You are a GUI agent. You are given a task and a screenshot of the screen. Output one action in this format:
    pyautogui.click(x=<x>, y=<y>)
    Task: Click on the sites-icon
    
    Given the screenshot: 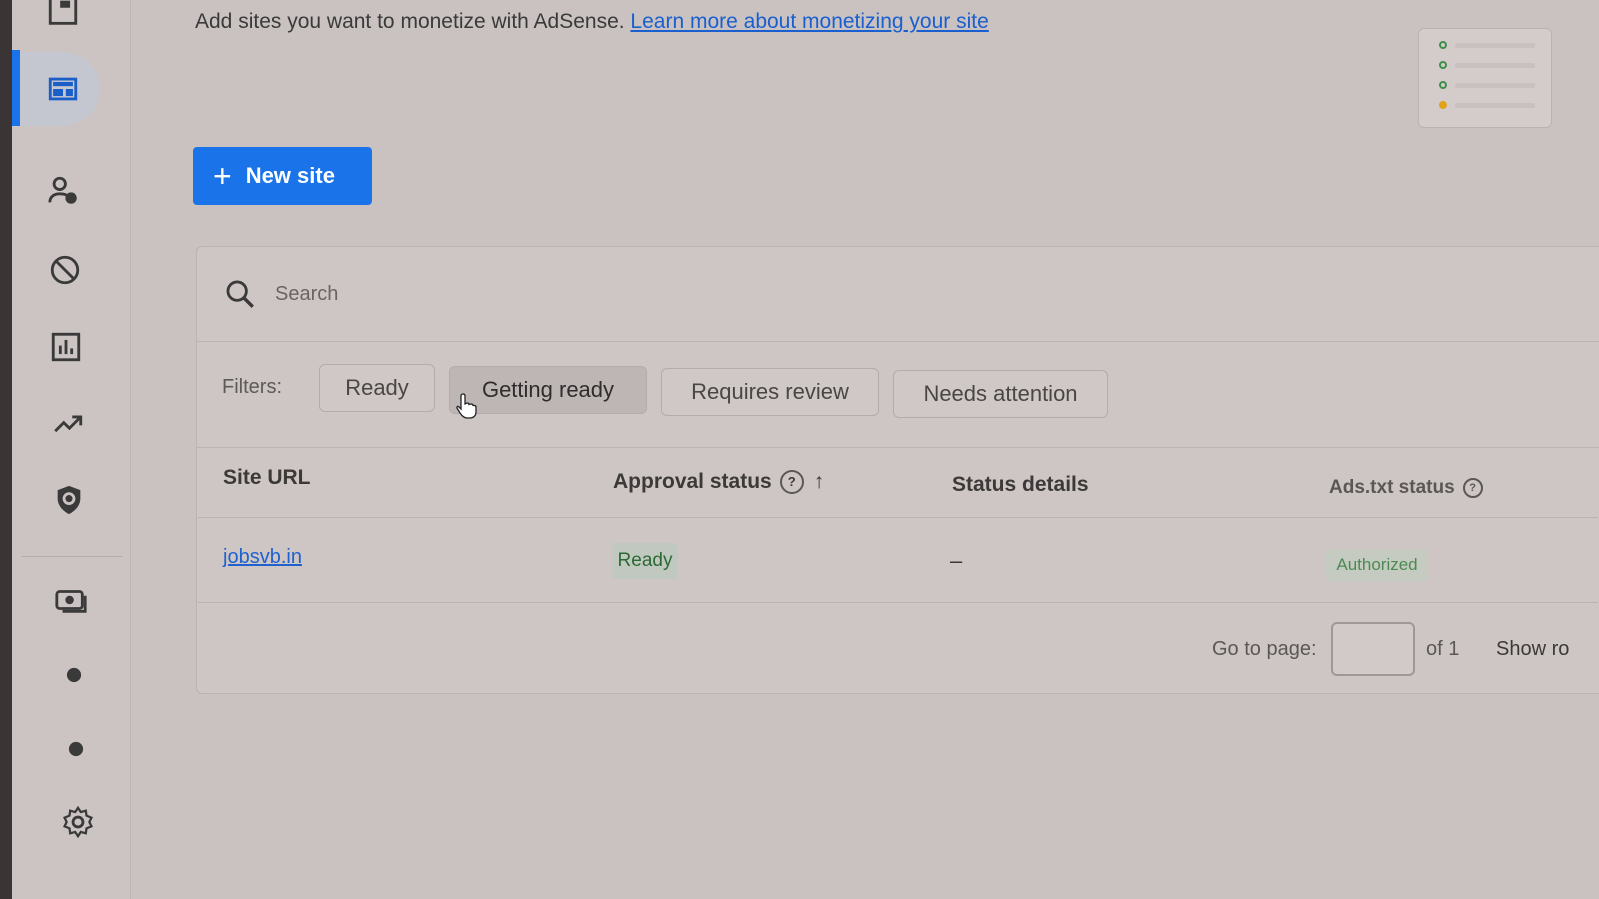 What is the action you would take?
    pyautogui.click(x=63, y=89)
    